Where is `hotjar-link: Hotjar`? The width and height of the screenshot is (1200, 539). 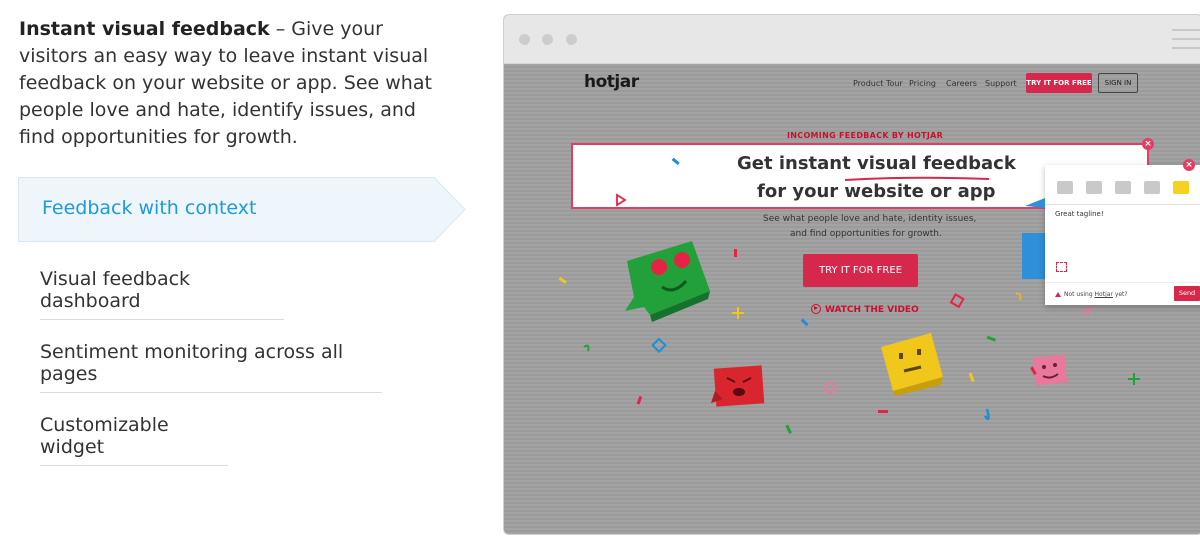
hotjar-link: Hotjar is located at coordinates (1103, 294).